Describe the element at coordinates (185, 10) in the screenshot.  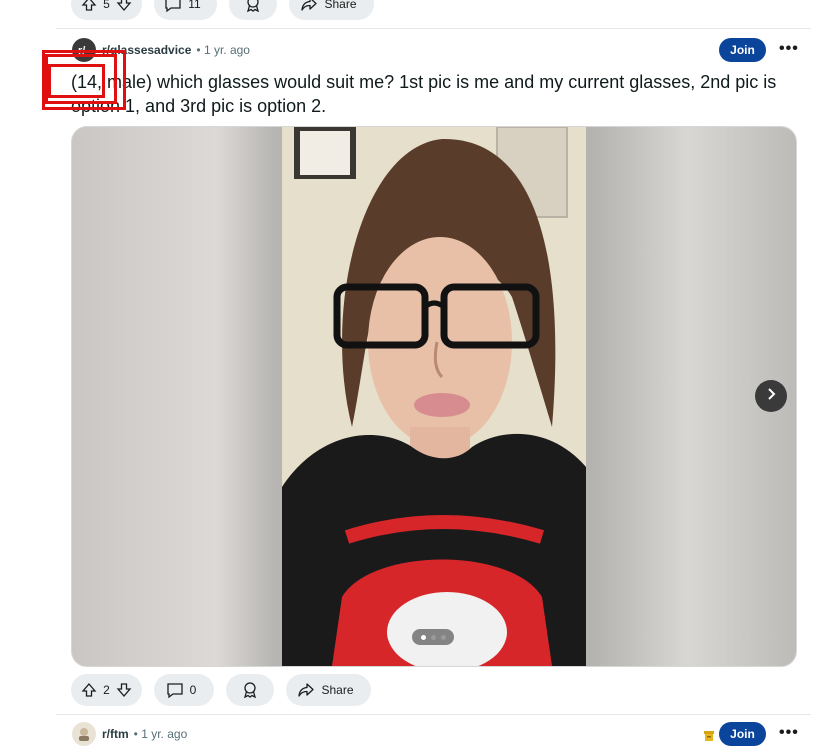
I see `prev-comment-button: 11` at that location.